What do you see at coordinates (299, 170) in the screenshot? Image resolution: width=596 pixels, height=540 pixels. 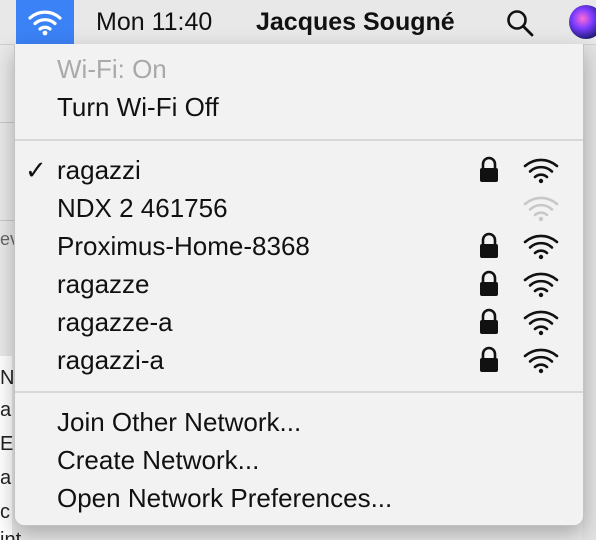 I see `network-item-ragazzi: ✓ ragazzi` at bounding box center [299, 170].